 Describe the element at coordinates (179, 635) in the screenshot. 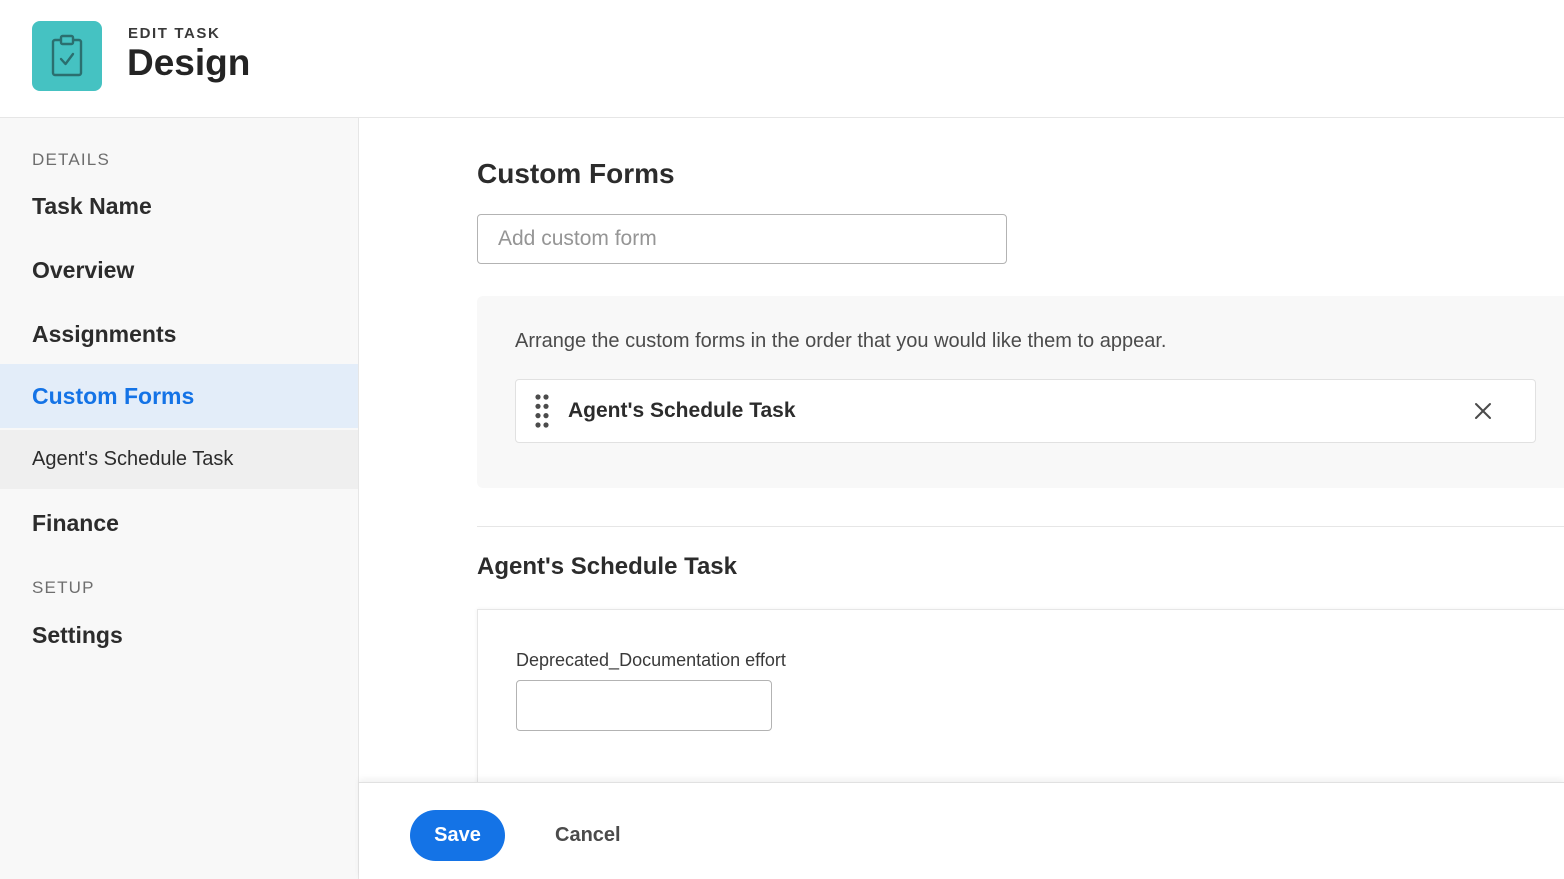

I see `sidebar-item-settings: Settings` at that location.